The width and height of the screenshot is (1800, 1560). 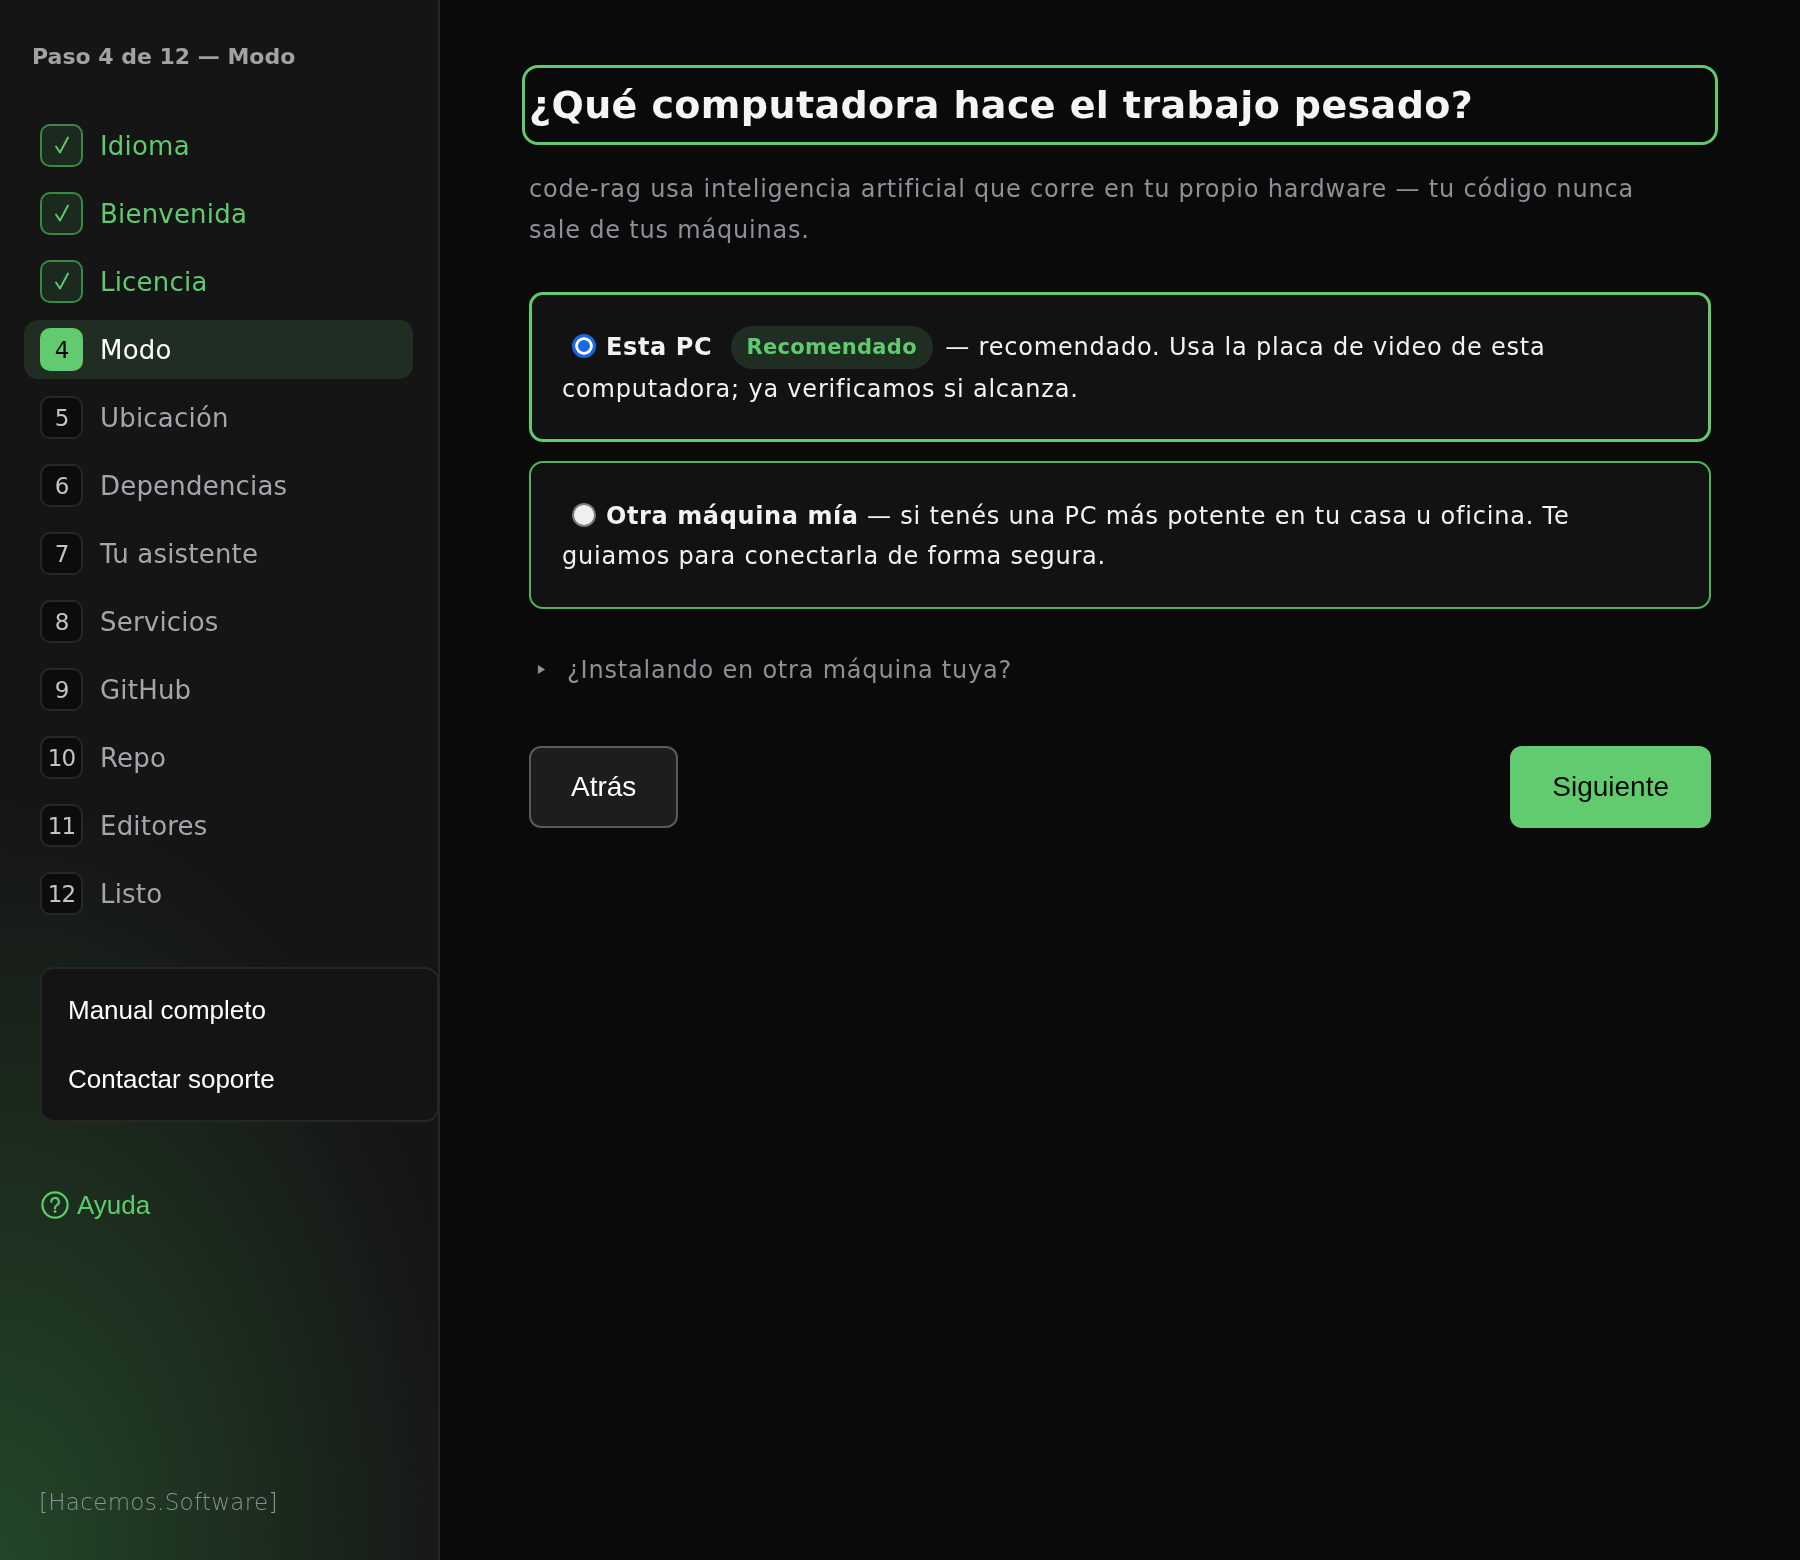 What do you see at coordinates (218, 281) in the screenshot?
I see `step-item: Licencia` at bounding box center [218, 281].